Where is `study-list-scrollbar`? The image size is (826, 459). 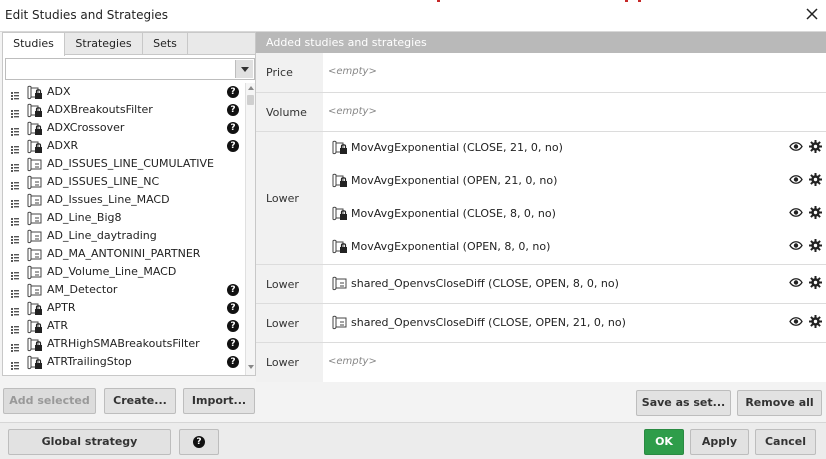 study-list-scrollbar is located at coordinates (250, 229).